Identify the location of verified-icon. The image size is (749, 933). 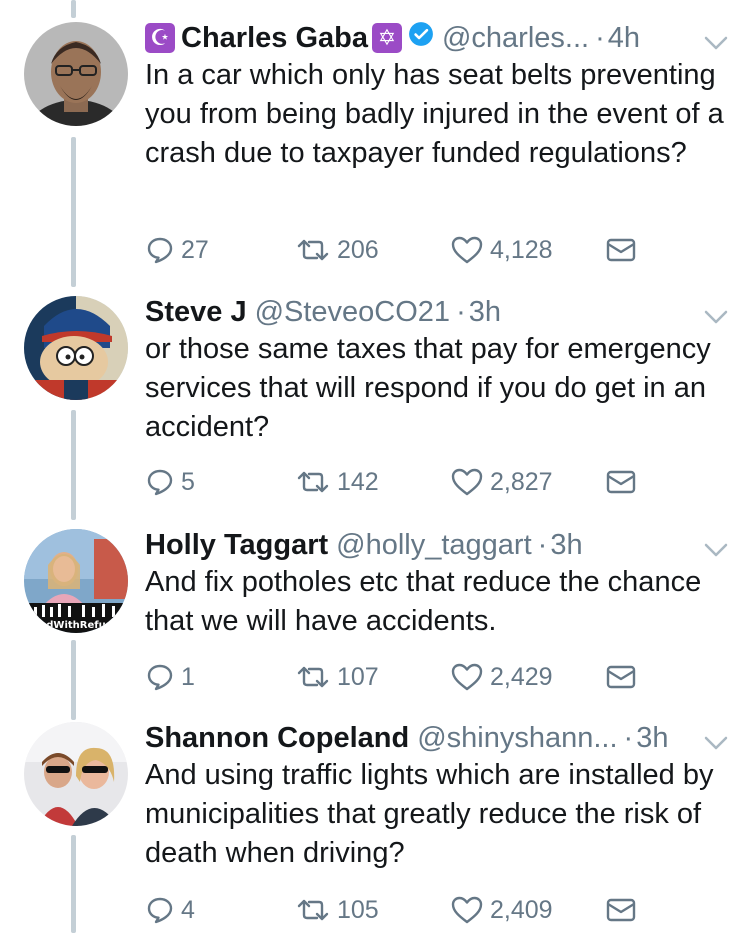
(421, 38).